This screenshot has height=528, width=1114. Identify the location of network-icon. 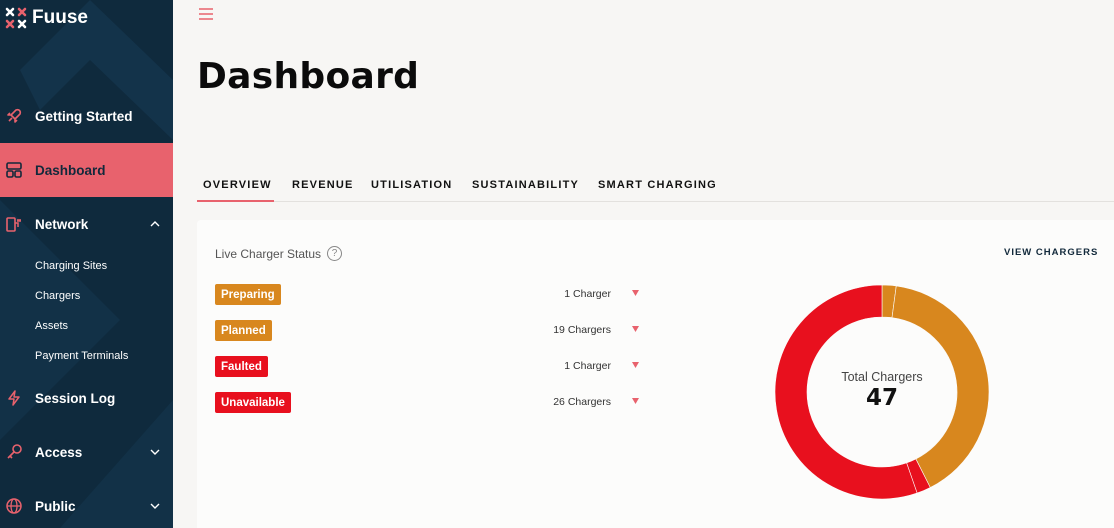
(14, 224).